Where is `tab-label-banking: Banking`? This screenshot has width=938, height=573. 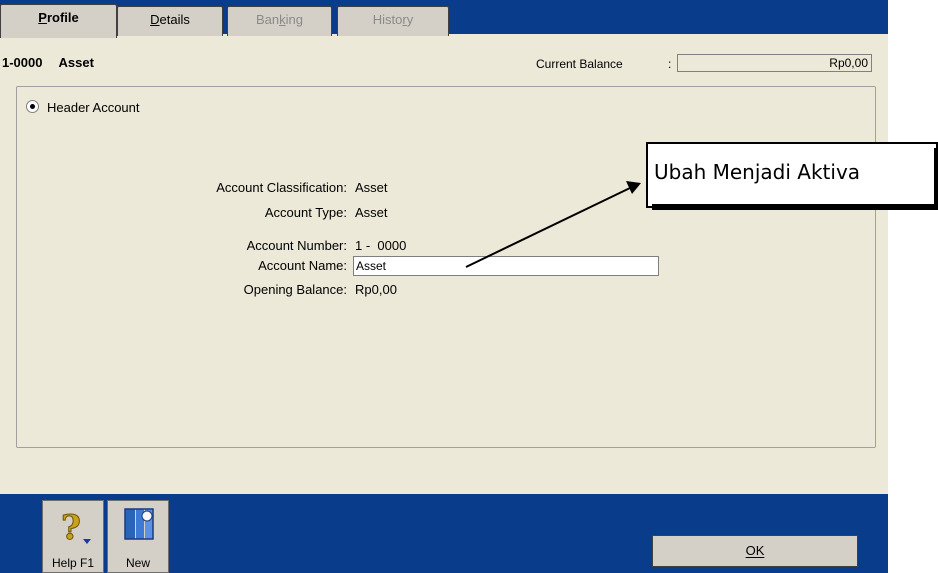 tab-label-banking: Banking is located at coordinates (279, 19).